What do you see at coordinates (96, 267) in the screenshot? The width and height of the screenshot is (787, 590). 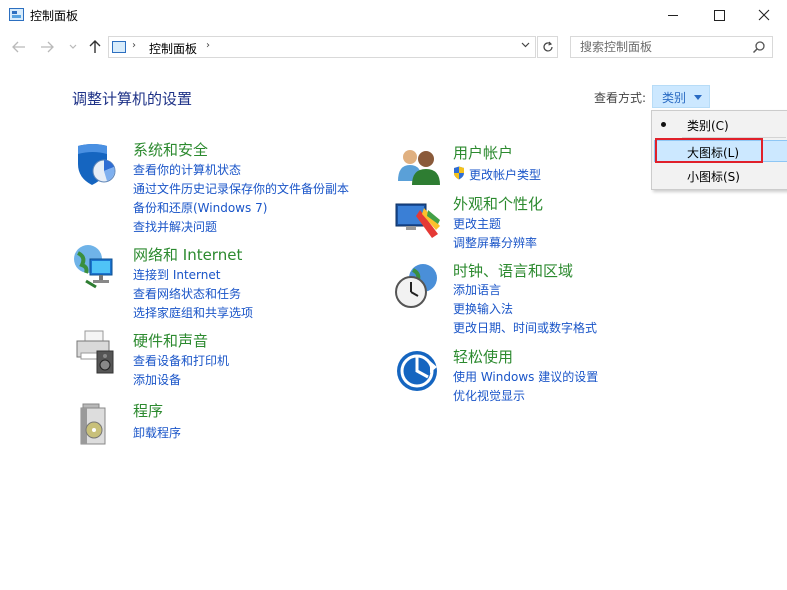 I see `network-globe-icon` at bounding box center [96, 267].